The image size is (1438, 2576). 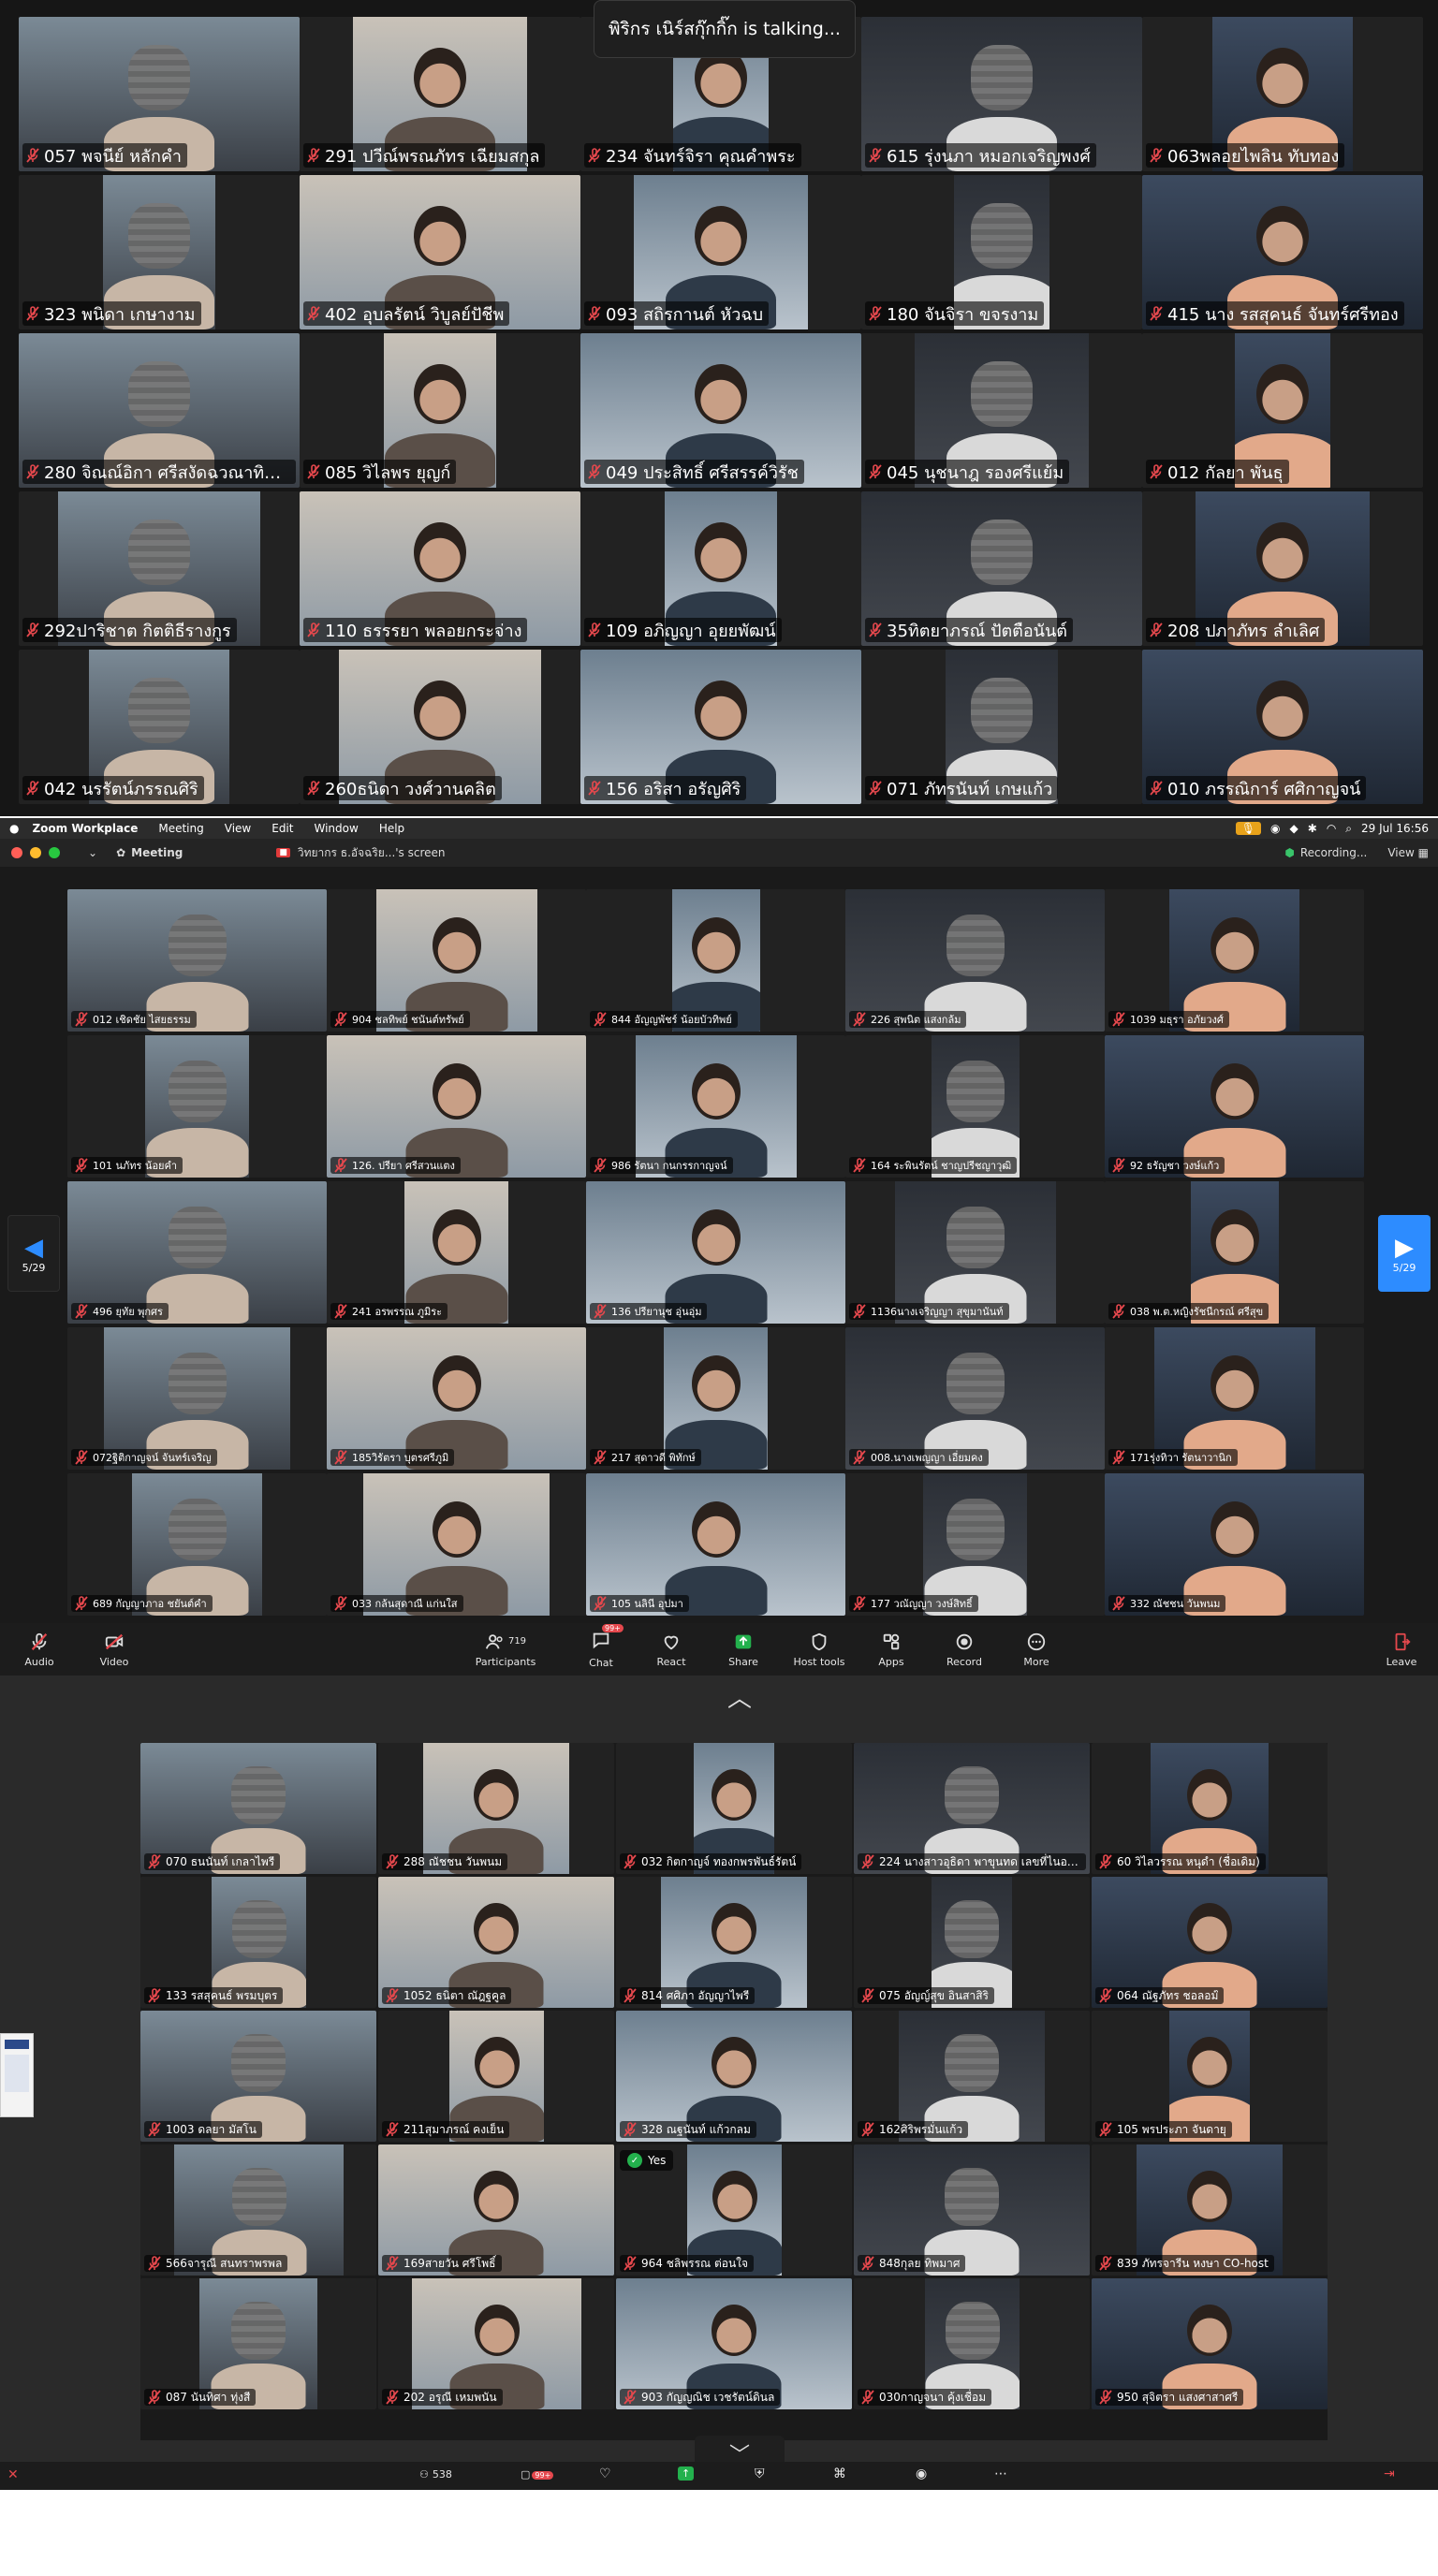 I want to click on side-thumbnail, so click(x=17, y=2075).